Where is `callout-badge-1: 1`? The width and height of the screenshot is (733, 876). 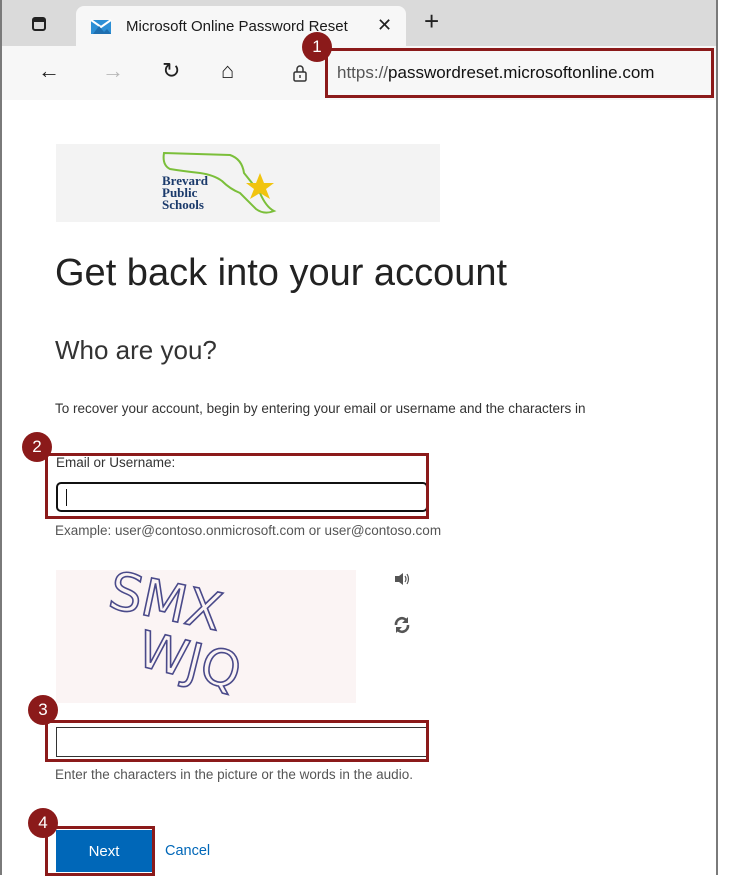 callout-badge-1: 1 is located at coordinates (317, 47).